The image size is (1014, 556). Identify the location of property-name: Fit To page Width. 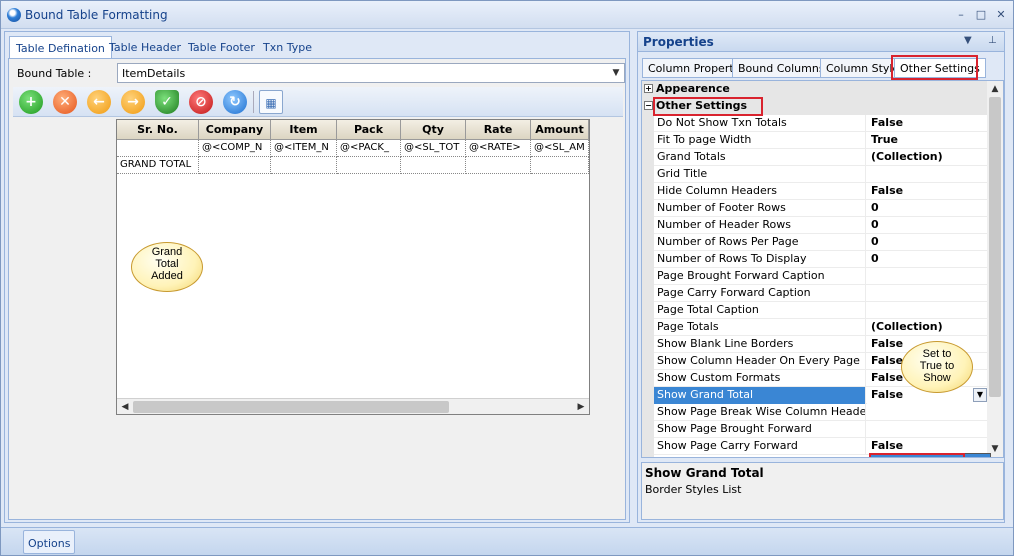
(760, 140).